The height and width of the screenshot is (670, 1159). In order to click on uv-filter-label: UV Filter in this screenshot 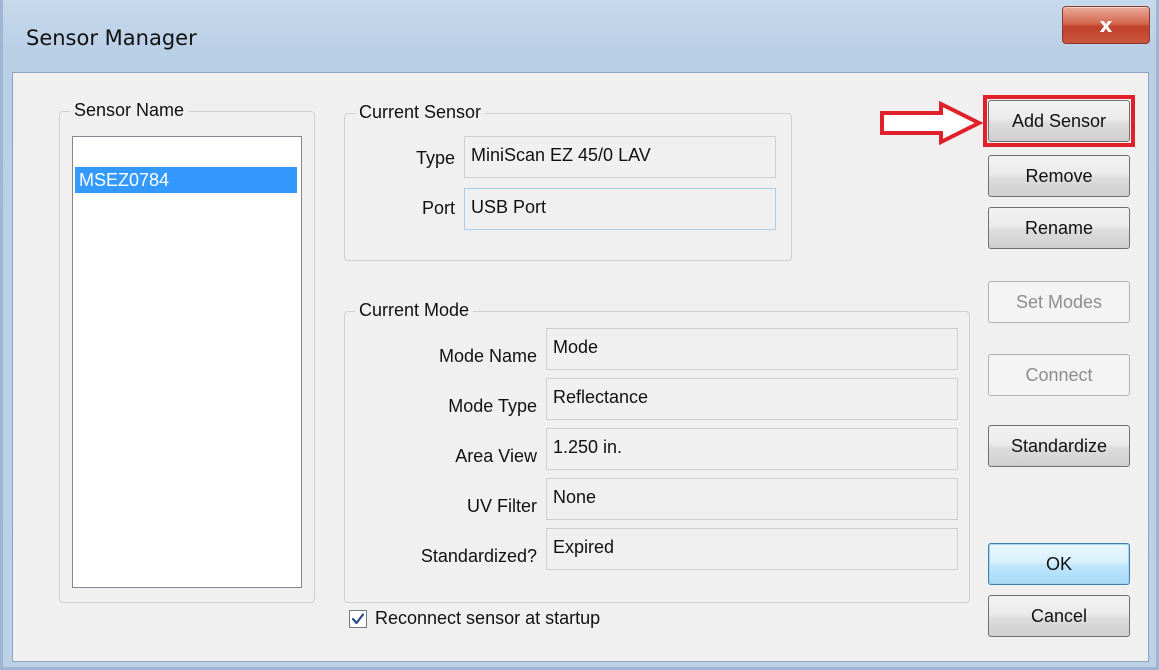, I will do `click(501, 506)`.